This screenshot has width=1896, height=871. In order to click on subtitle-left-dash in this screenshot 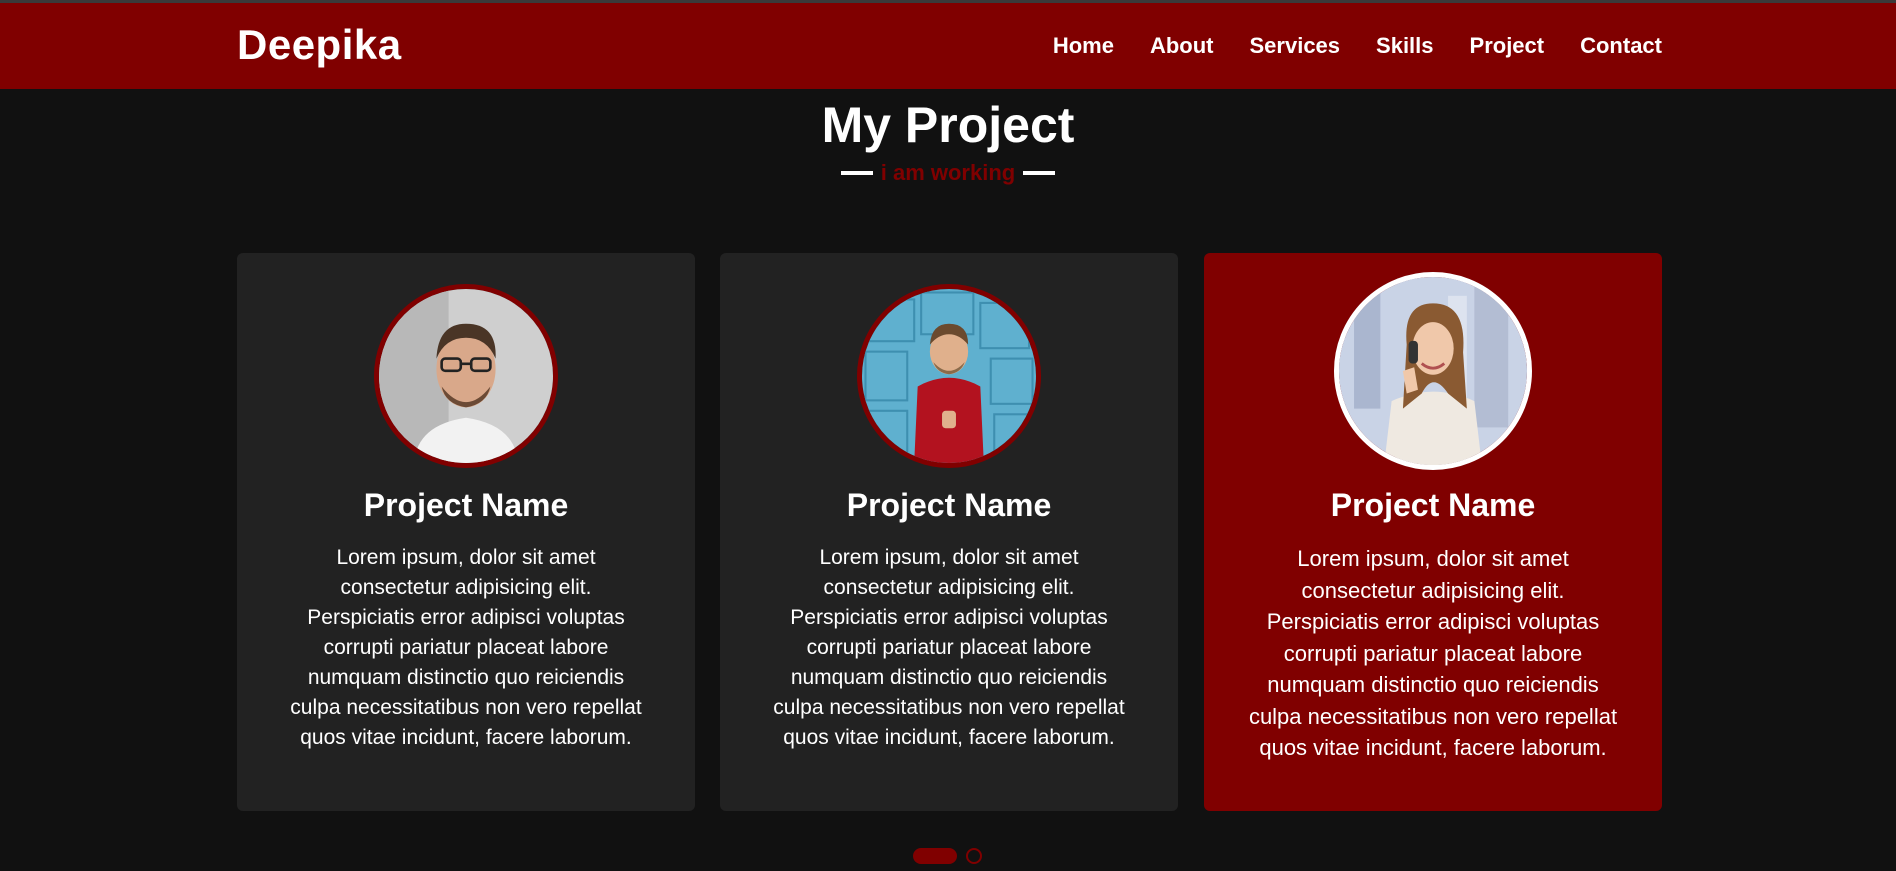, I will do `click(856, 173)`.